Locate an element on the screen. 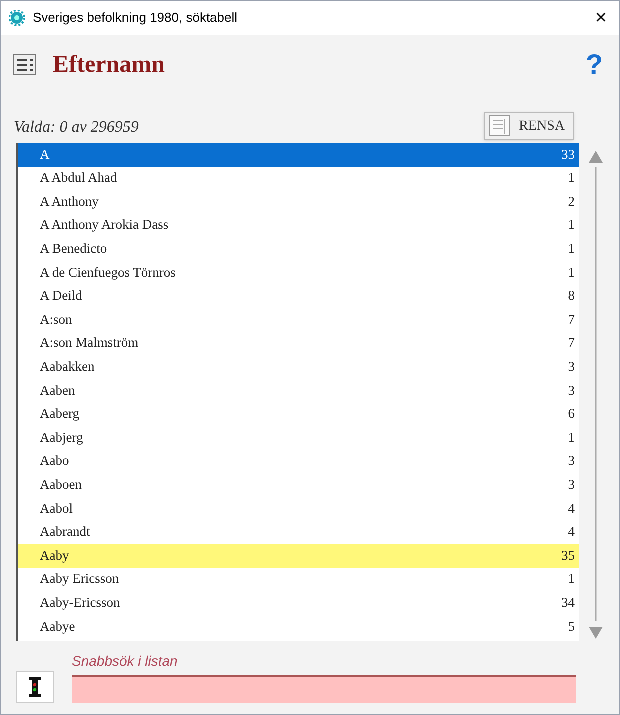  traffic-light-button is located at coordinates (35, 687).